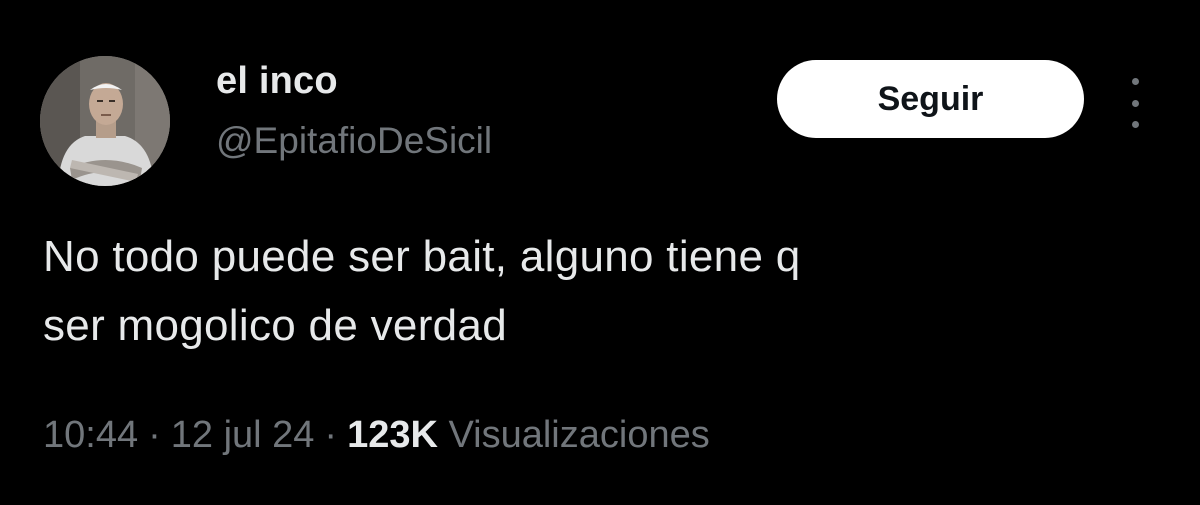 This screenshot has width=1200, height=505. Describe the element at coordinates (275, 325) in the screenshot. I see `tweet-text-line: ser mogolico de verdad` at that location.